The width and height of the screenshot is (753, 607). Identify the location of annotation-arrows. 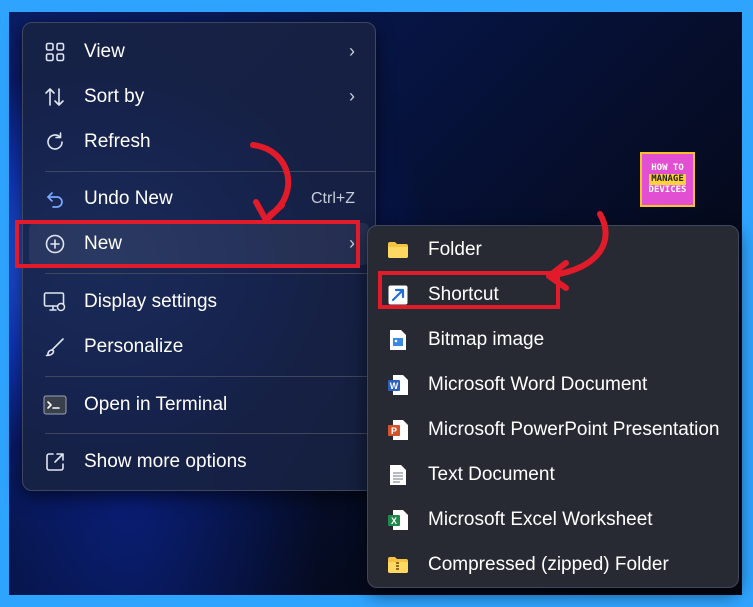
(429, 216).